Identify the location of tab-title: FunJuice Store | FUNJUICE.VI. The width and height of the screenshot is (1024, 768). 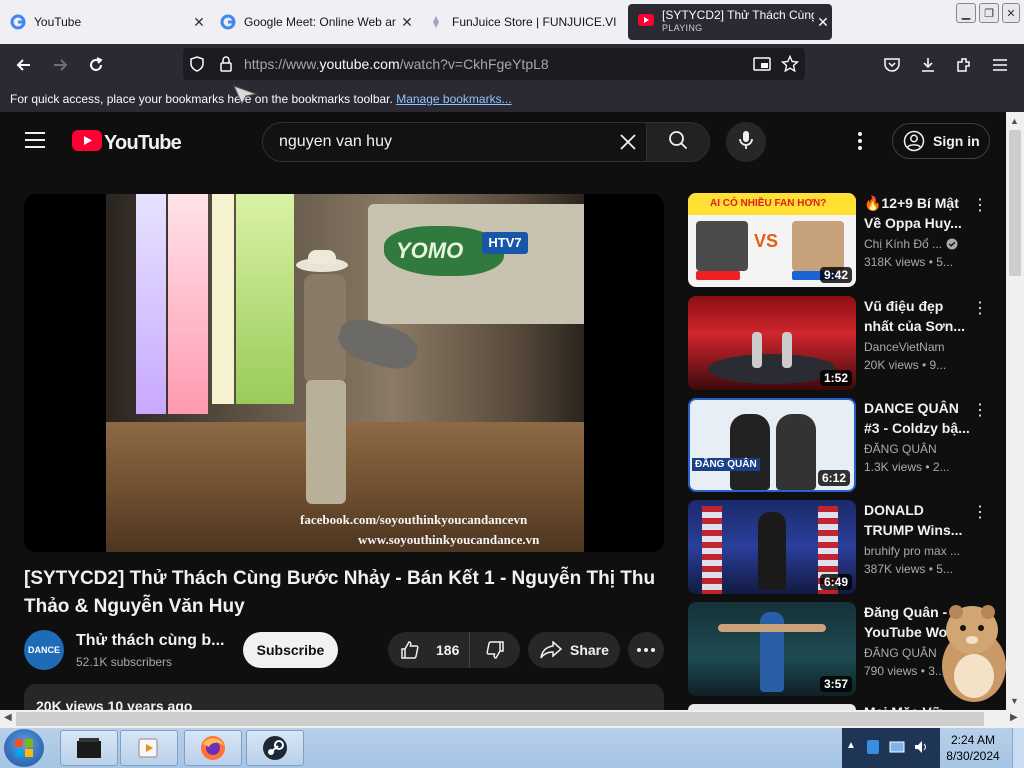
(534, 22).